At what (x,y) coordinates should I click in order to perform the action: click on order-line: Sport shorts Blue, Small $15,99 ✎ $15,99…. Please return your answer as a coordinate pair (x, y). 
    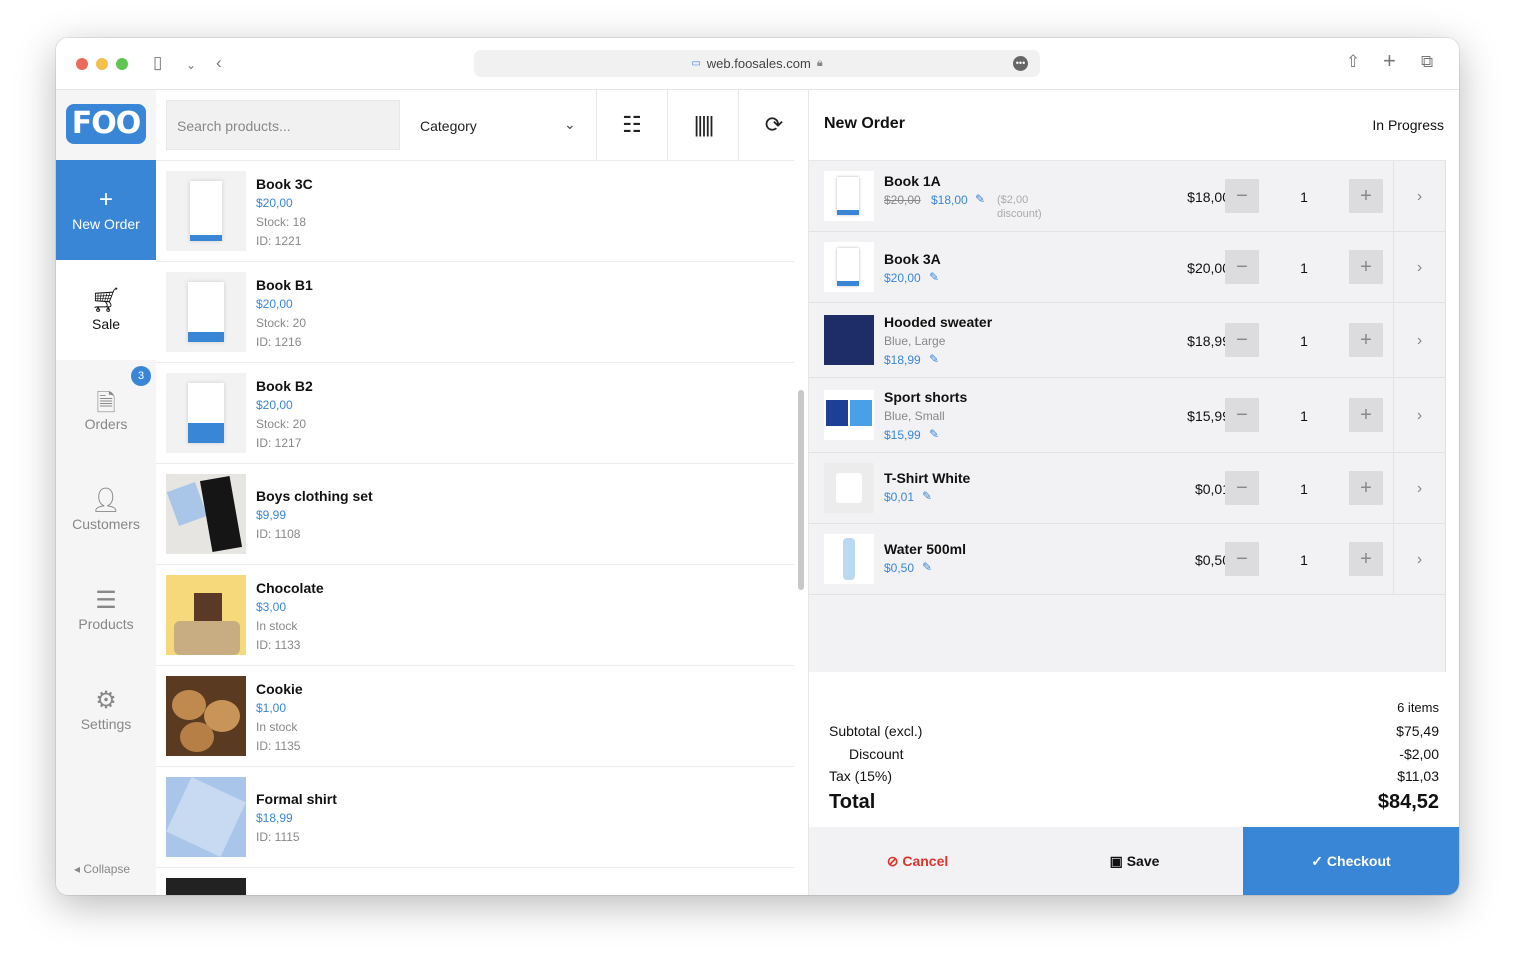
    Looking at the image, I should click on (1127, 415).